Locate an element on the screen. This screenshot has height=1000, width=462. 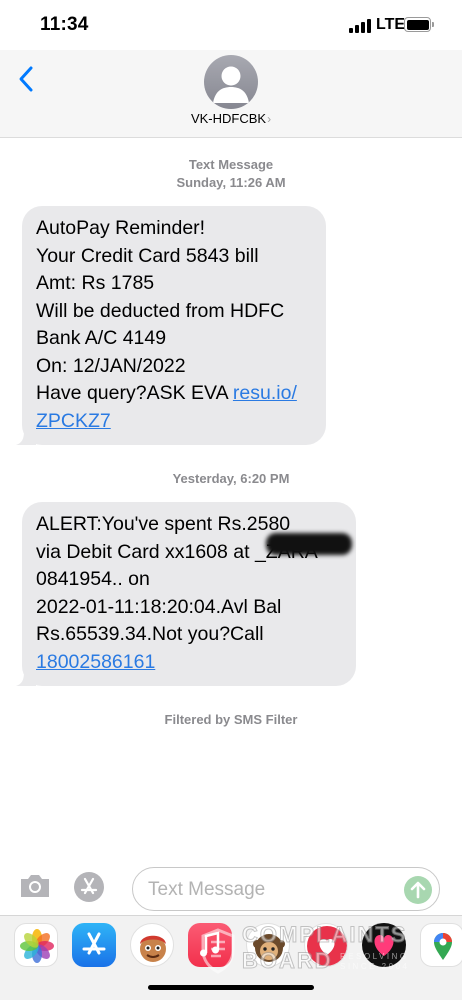
watermark-tagline1: RESOLVING is located at coordinates (374, 956).